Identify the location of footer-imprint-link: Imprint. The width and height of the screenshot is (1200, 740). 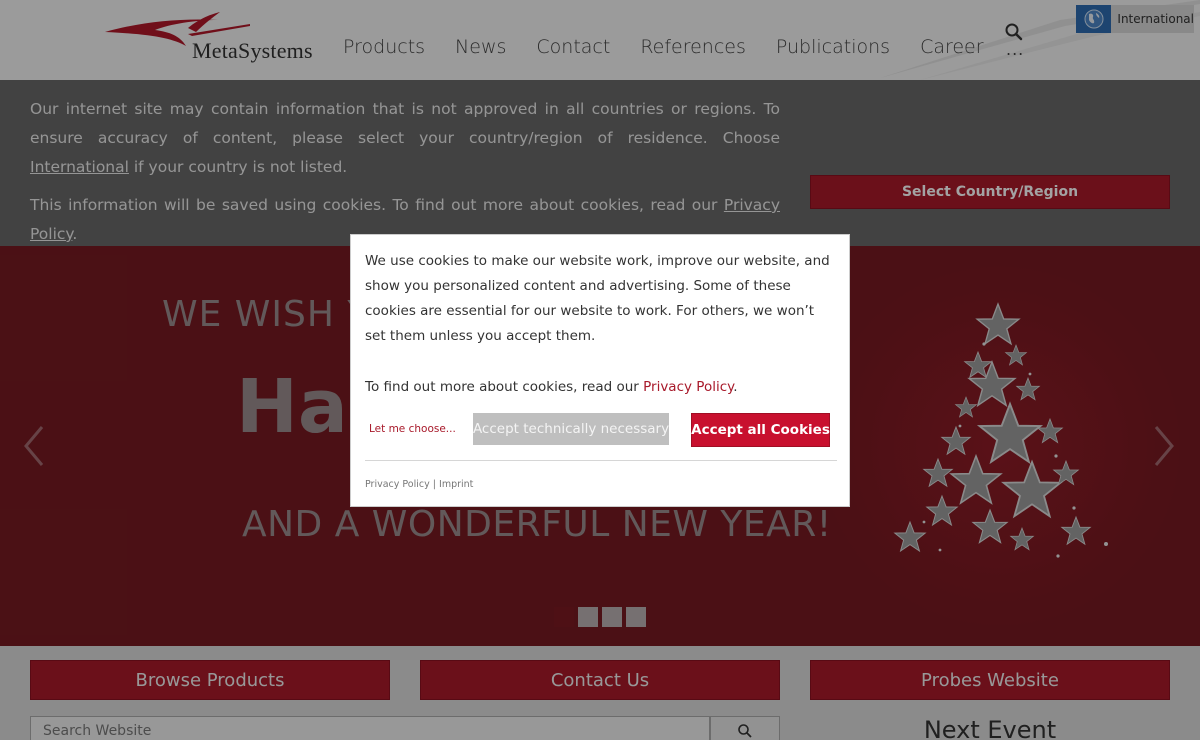
(456, 484).